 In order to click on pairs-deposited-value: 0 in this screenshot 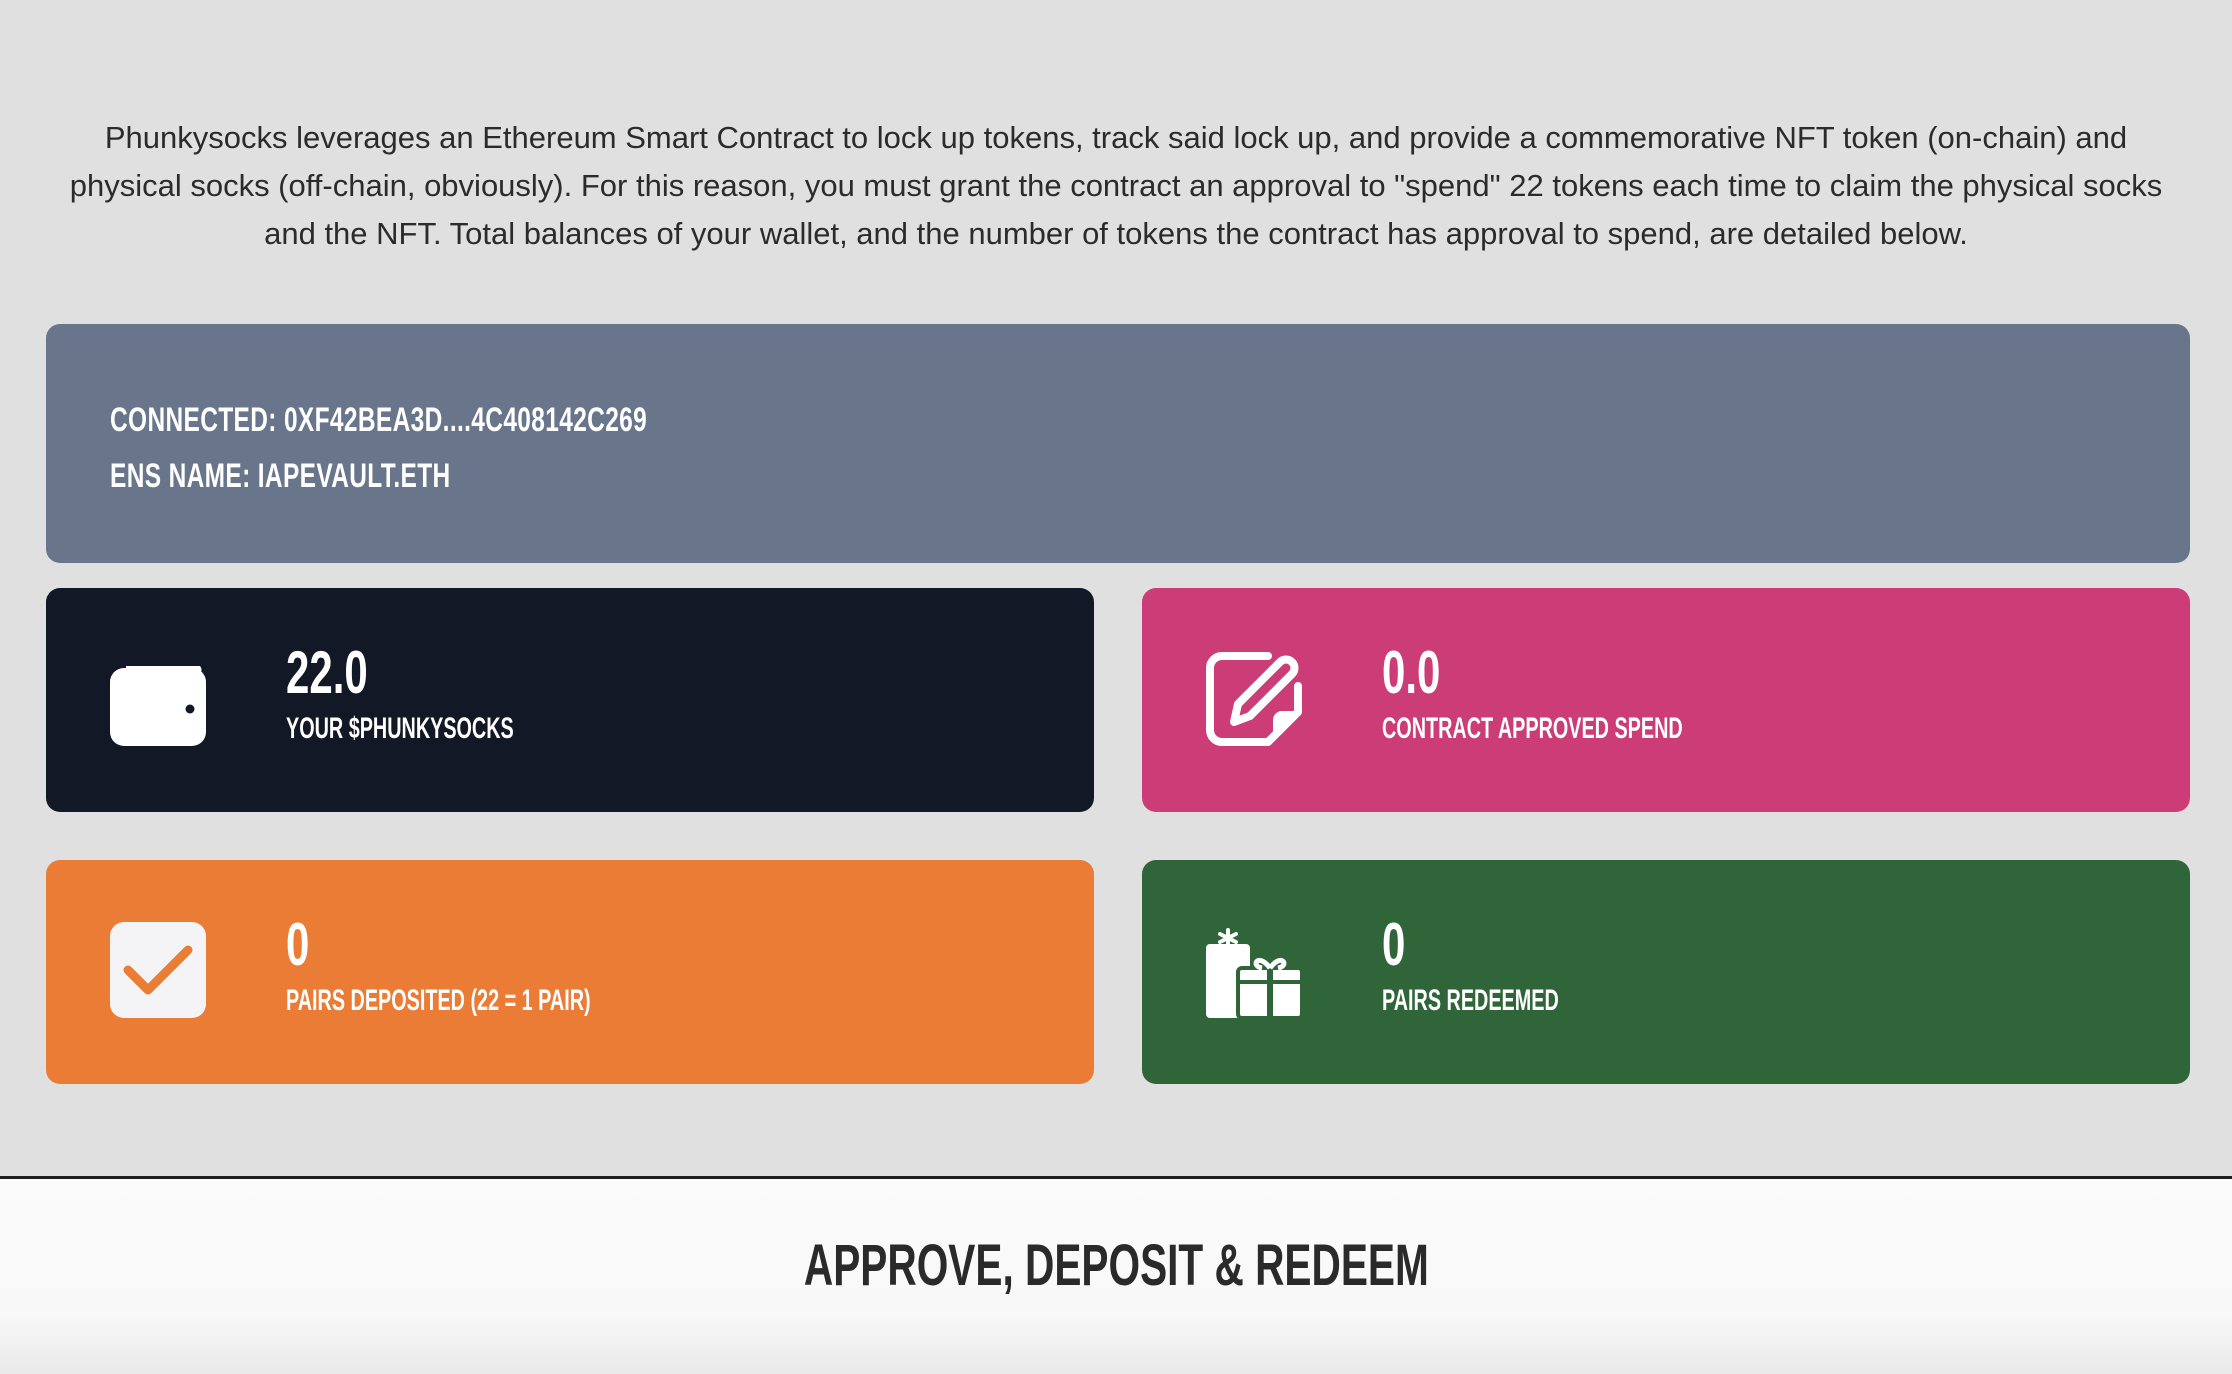, I will do `click(298, 944)`.